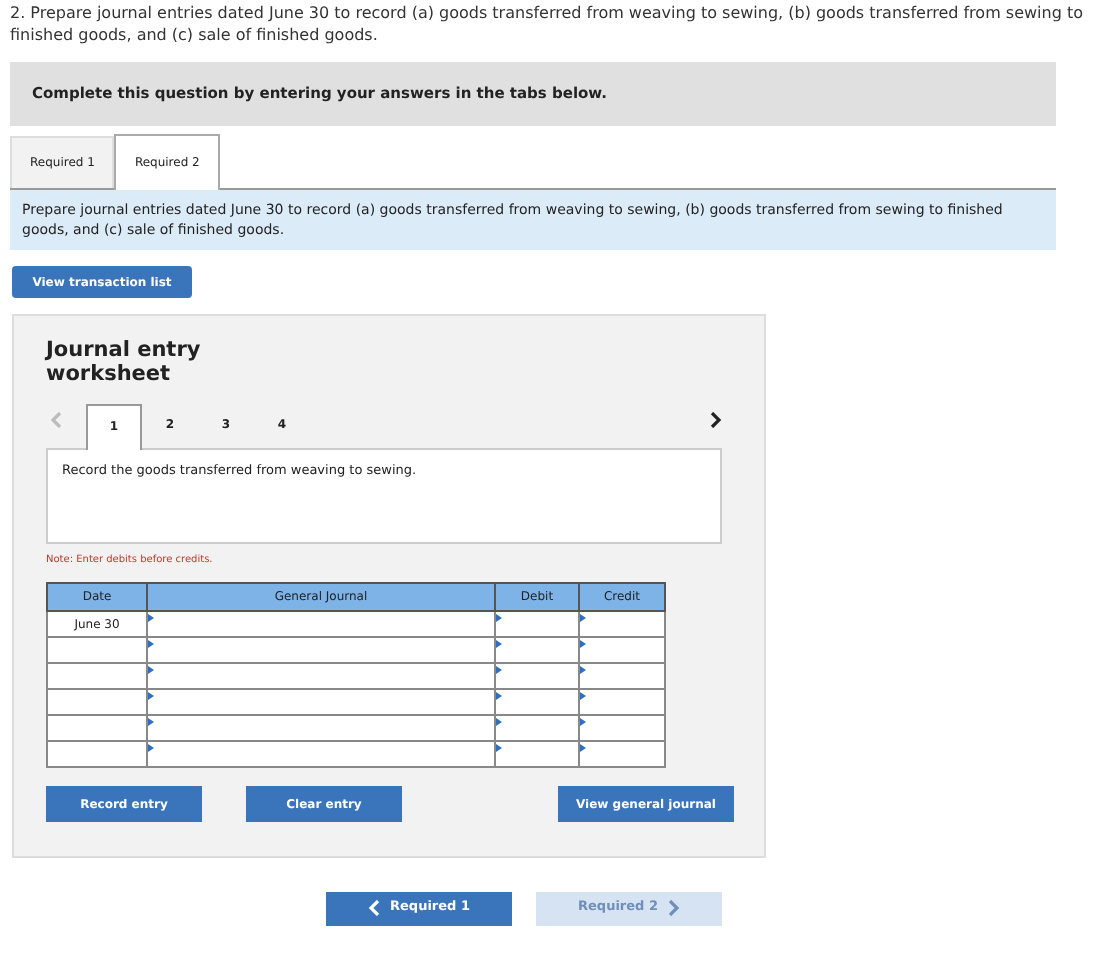  I want to click on question-text: 2. Prepare journal entries dated June 30 to record (a) goods transferred from weaving to sewing, (b) goods transferred from sewing to finished goods, and (c) sale of finished goods., so click(546, 24).